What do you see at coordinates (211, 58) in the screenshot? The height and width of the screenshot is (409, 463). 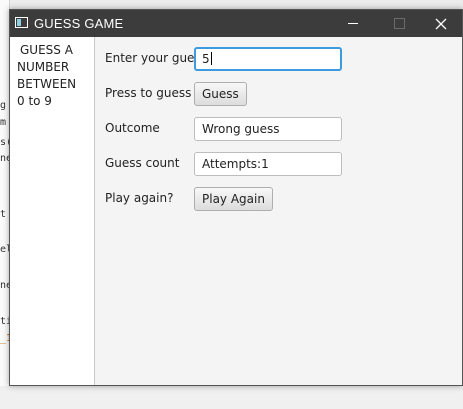 I see `text-caret` at bounding box center [211, 58].